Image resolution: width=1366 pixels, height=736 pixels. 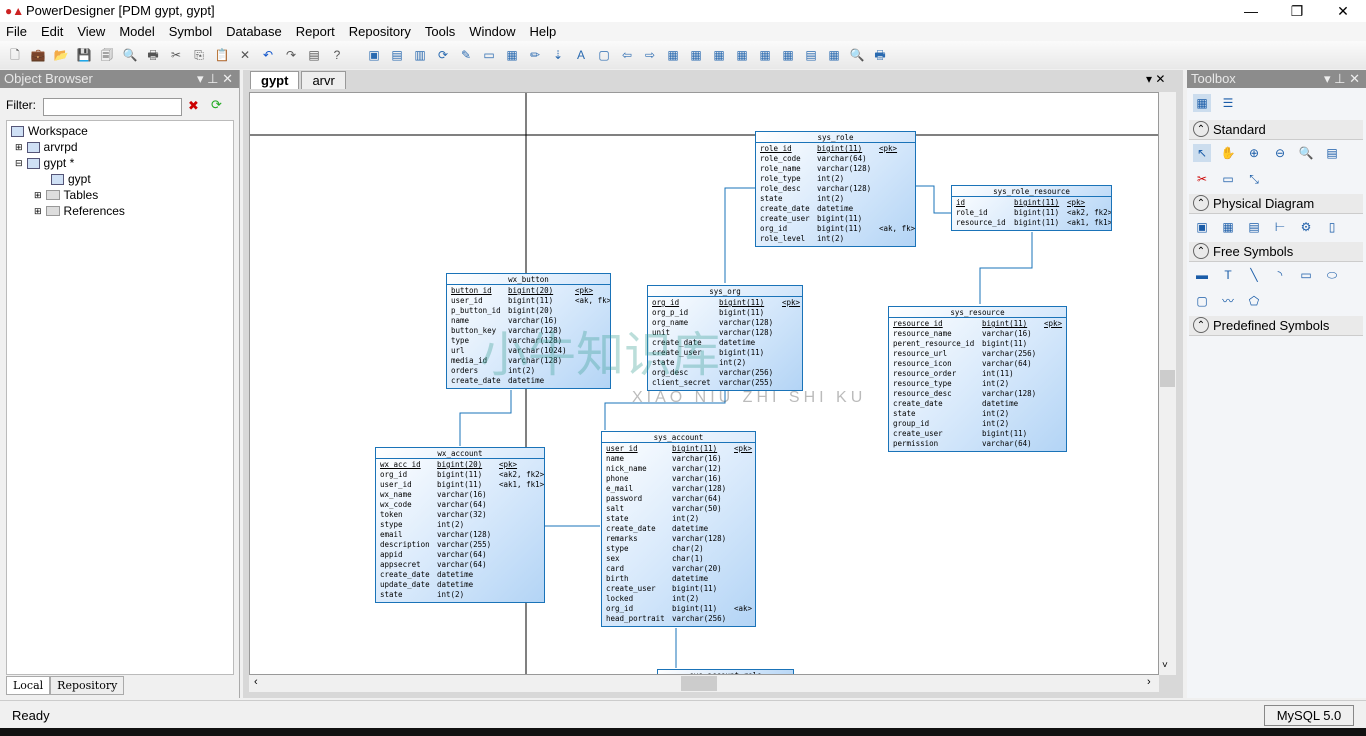 What do you see at coordinates (977, 344) in the screenshot?
I see `column-row: perent_resource_id bigint(11)` at bounding box center [977, 344].